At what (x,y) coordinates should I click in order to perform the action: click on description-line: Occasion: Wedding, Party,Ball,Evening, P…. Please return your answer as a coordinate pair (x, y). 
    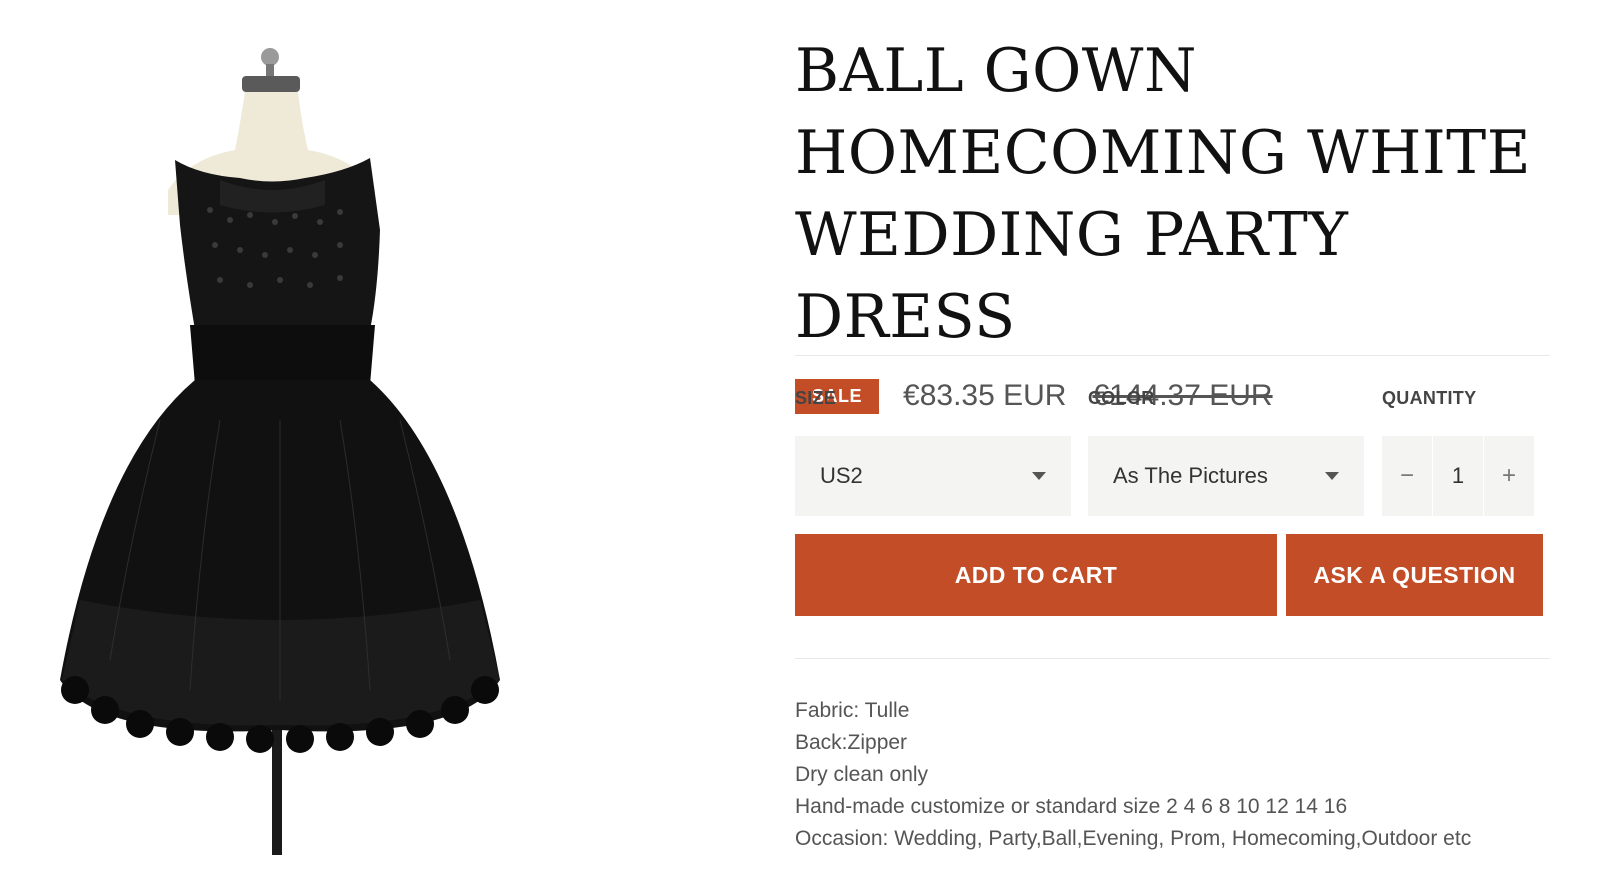
    Looking at the image, I should click on (1133, 838).